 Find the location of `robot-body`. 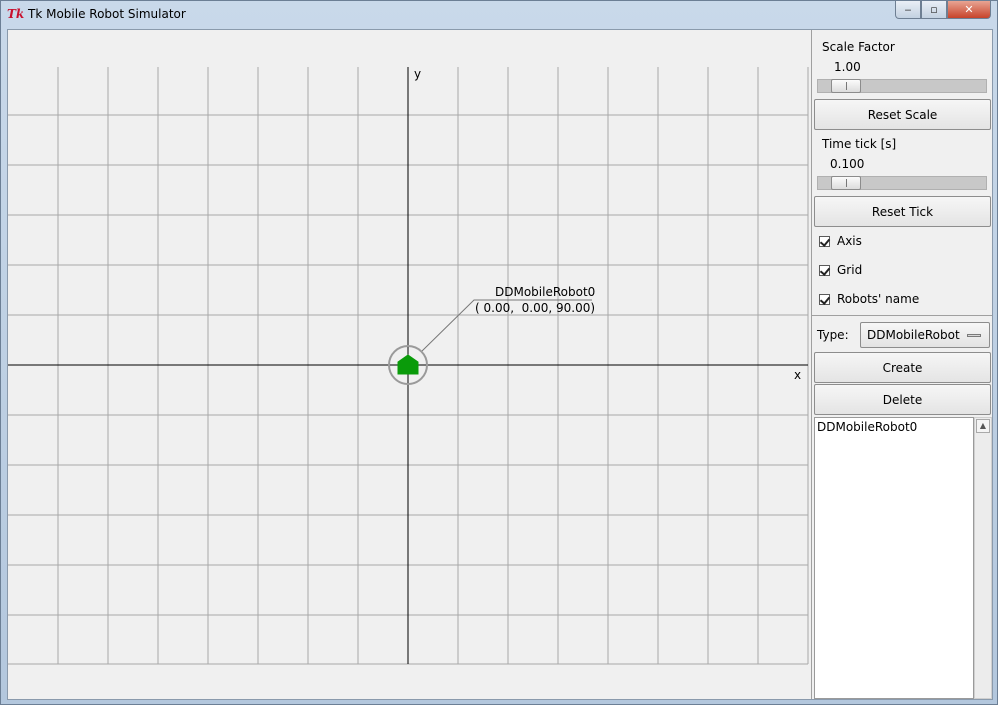

robot-body is located at coordinates (408, 364).